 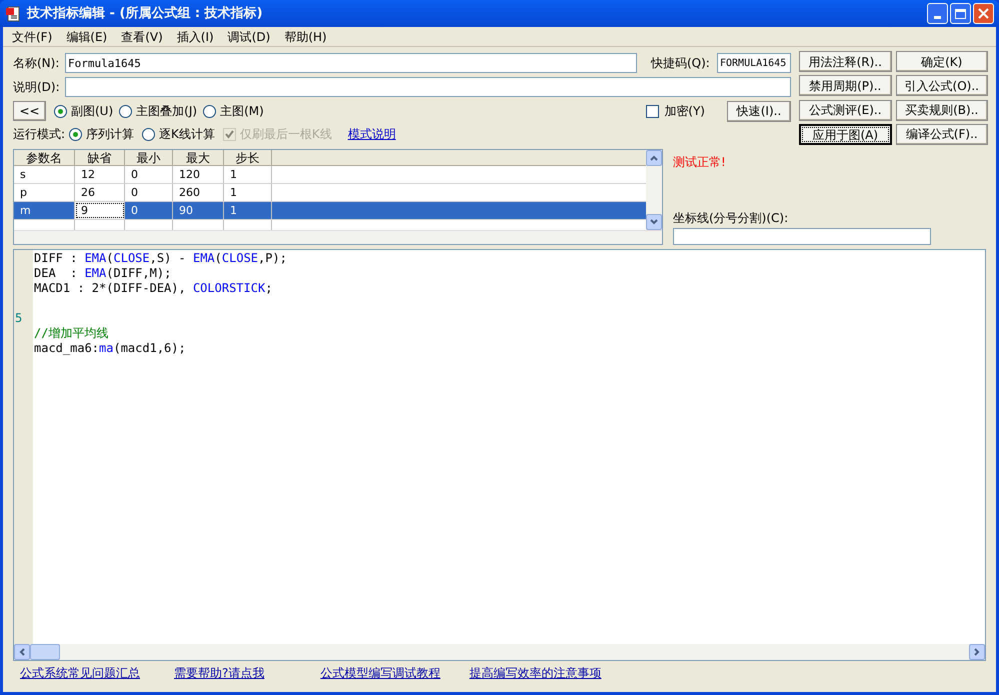 I want to click on action-button: 买卖规则(B).., so click(x=942, y=110).